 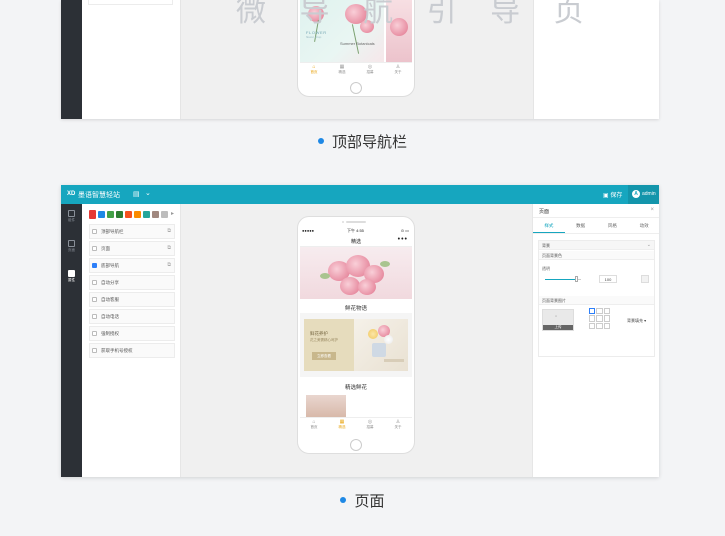 What do you see at coordinates (613, 225) in the screenshot?
I see `tab-theme: 风格` at bounding box center [613, 225].